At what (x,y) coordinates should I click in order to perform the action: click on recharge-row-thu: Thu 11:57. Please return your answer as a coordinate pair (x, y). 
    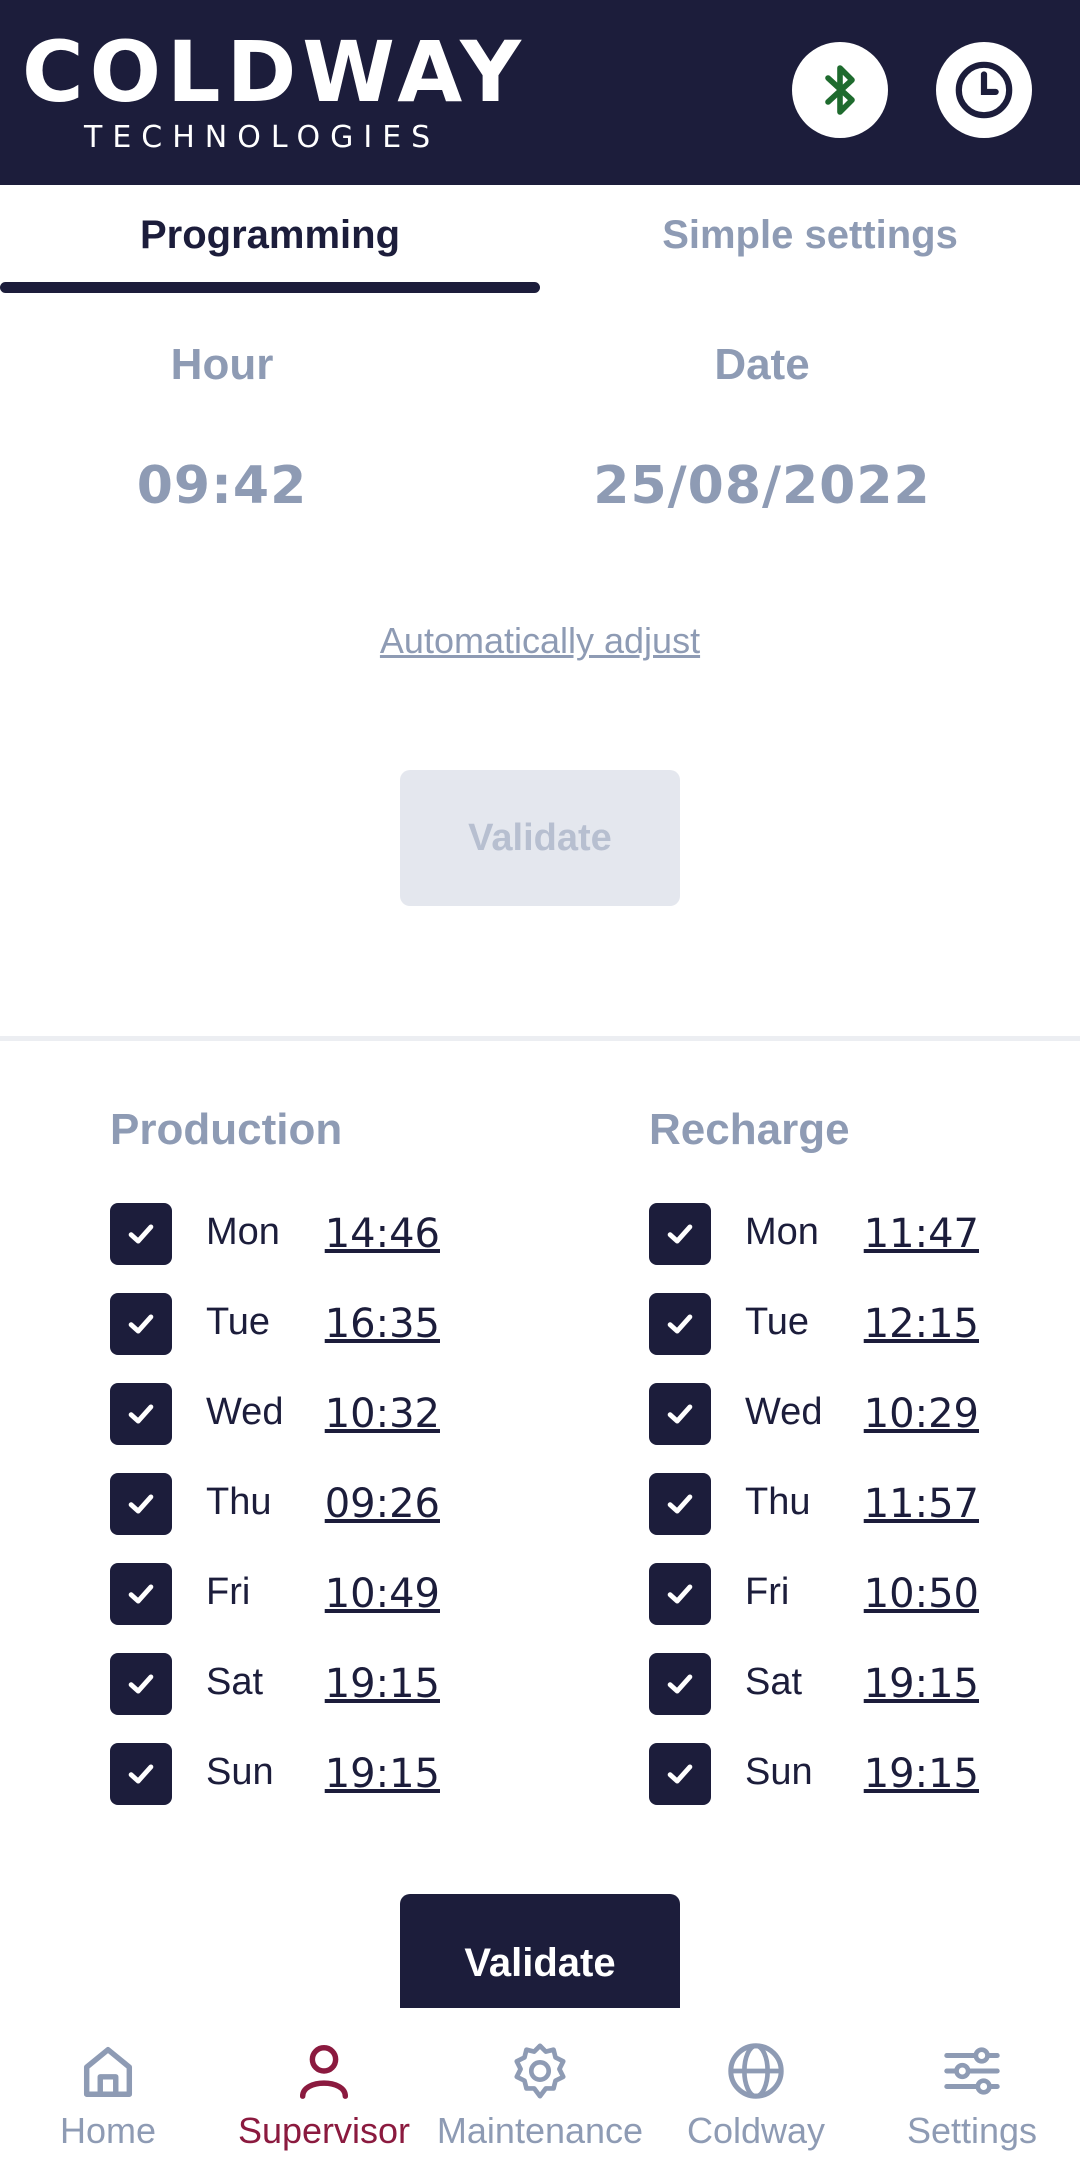
    Looking at the image, I should click on (814, 1505).